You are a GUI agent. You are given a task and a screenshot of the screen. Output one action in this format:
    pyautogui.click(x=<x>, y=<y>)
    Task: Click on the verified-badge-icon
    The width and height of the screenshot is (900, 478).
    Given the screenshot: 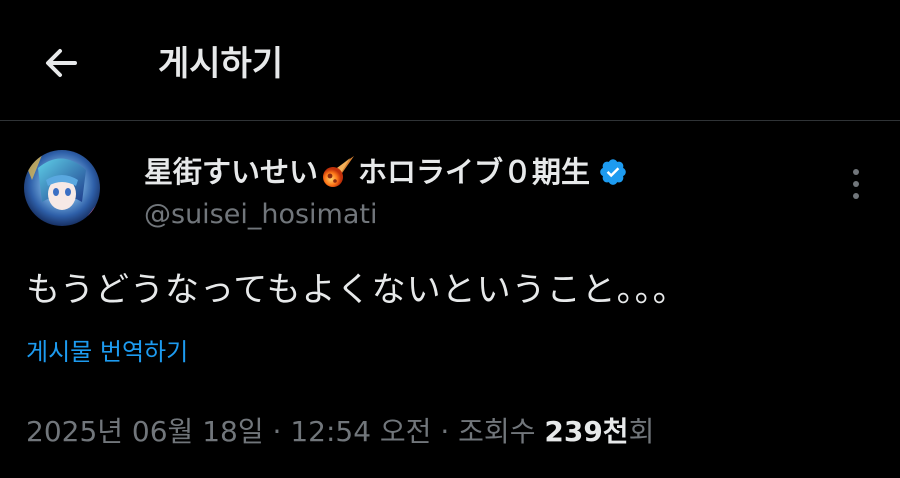 What is the action you would take?
    pyautogui.click(x=613, y=172)
    